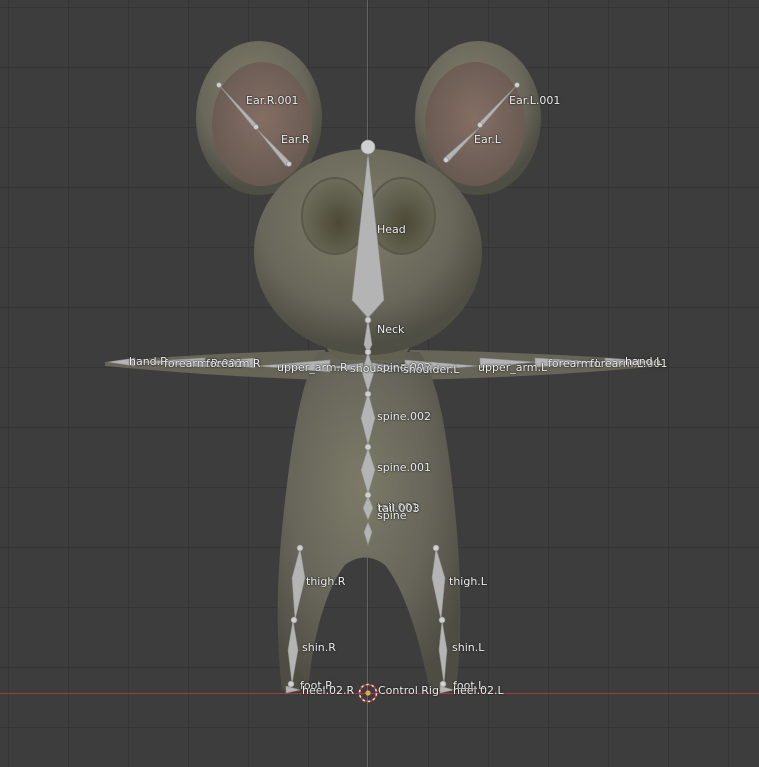 This screenshot has width=759, height=767. I want to click on label-forearm-r: forearm.R, so click(233, 363).